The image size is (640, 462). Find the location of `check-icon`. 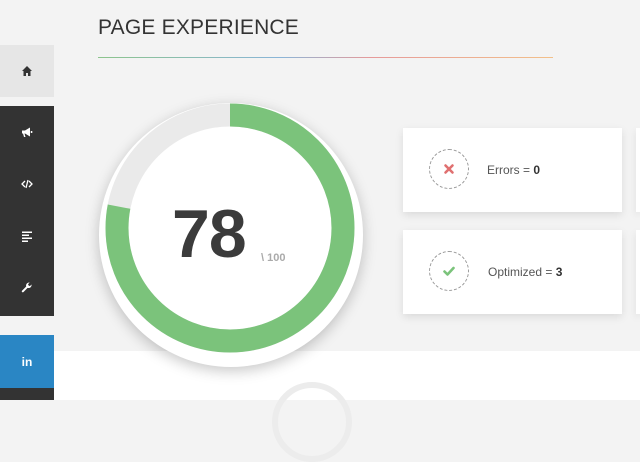

check-icon is located at coordinates (449, 271).